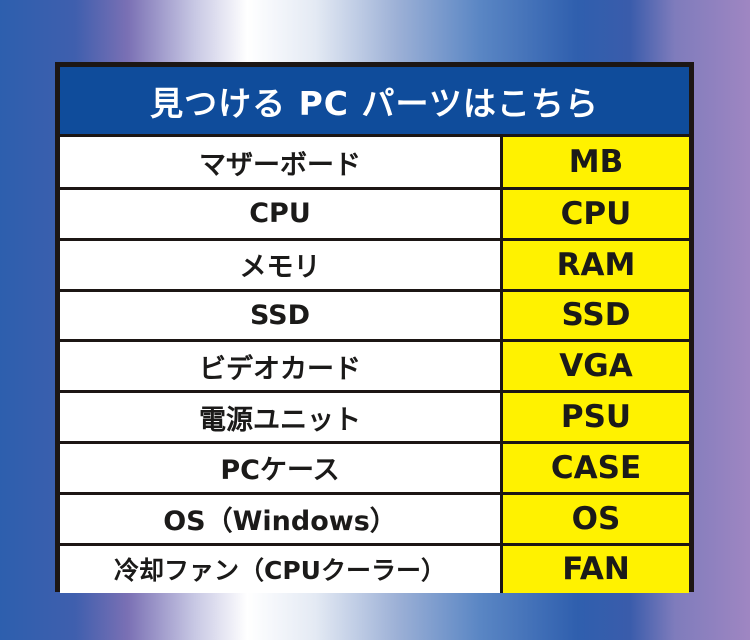  I want to click on table-row: マザーボード MB, so click(374, 162).